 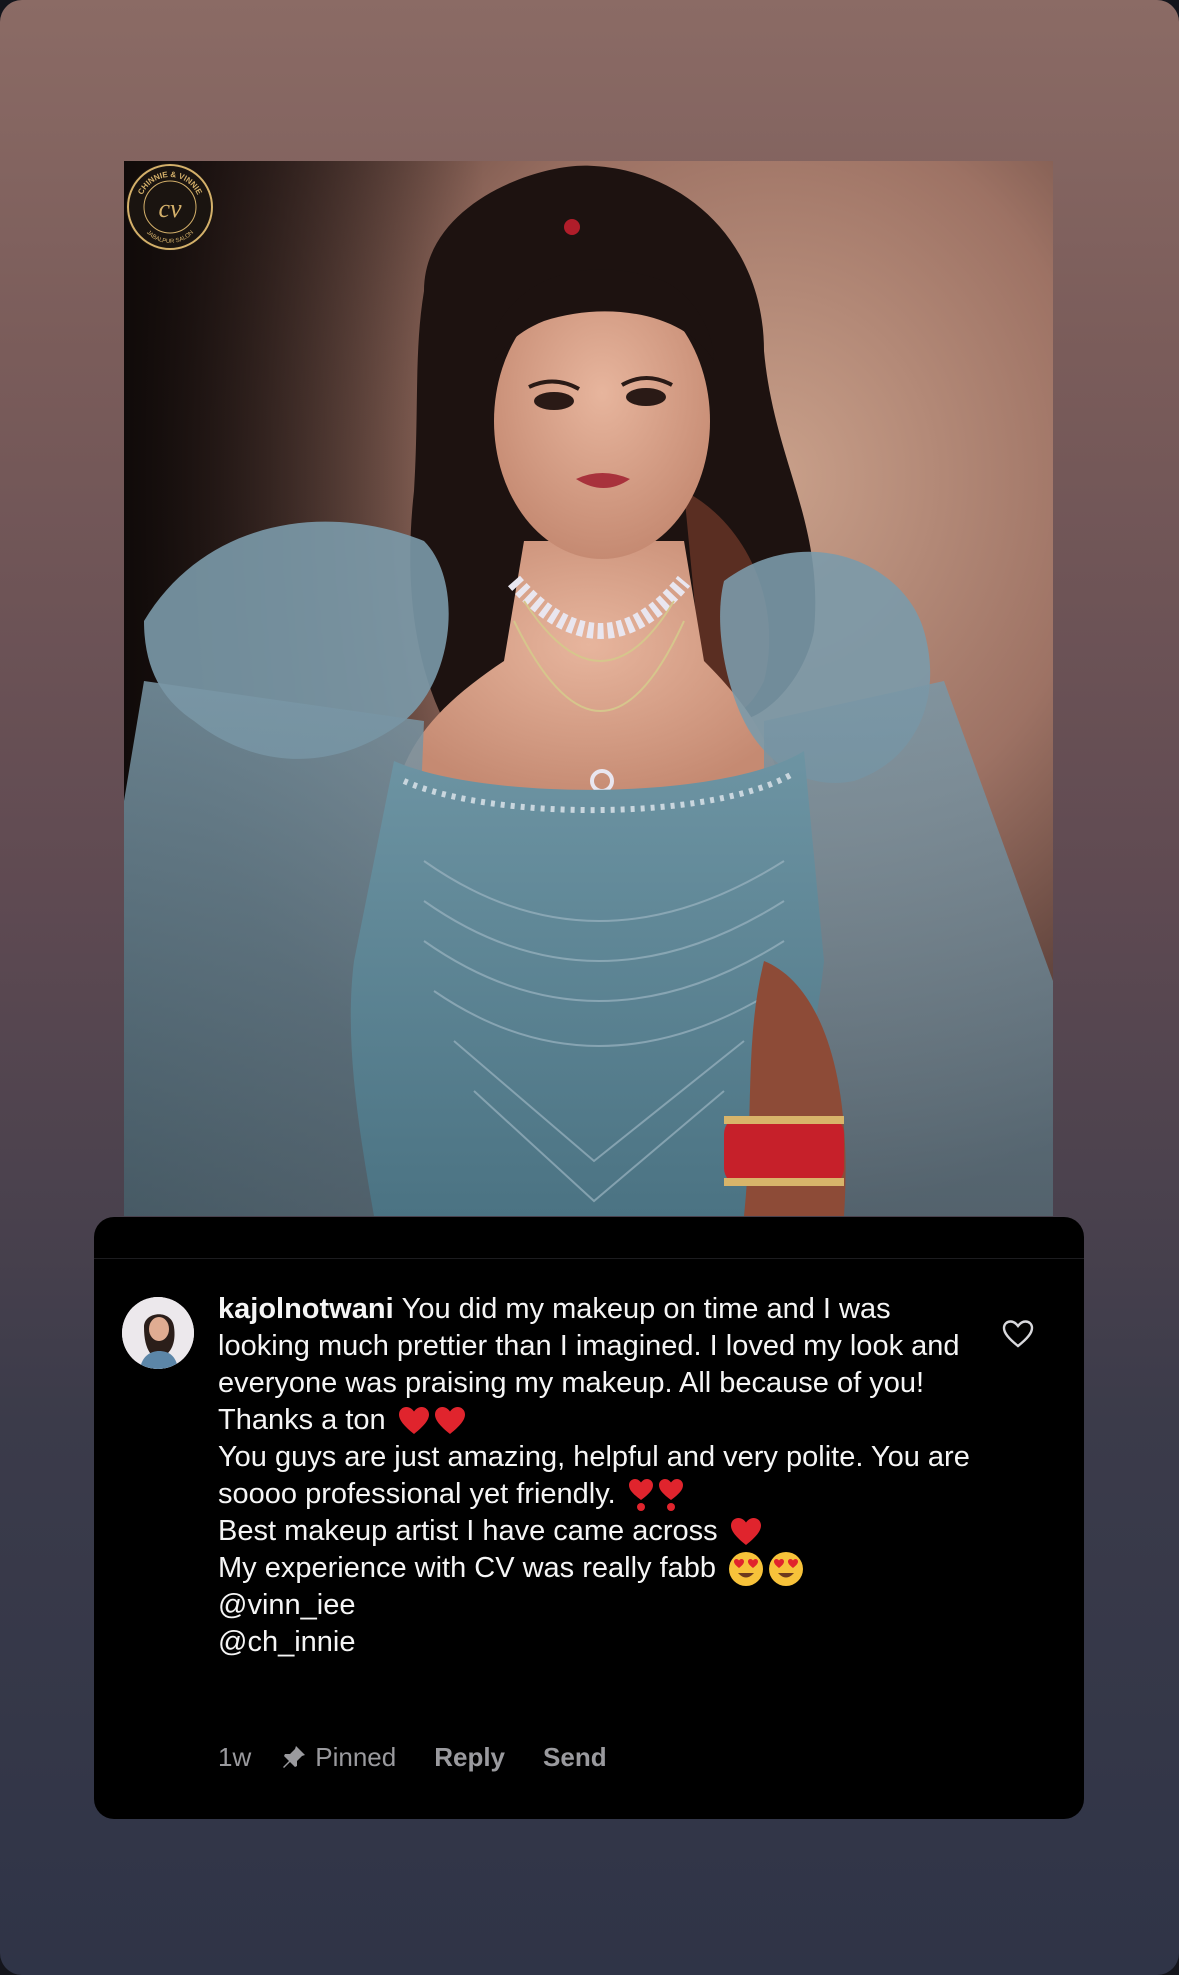 I want to click on comment-text-4: My experience with CV was really fabb, so click(x=467, y=1568).